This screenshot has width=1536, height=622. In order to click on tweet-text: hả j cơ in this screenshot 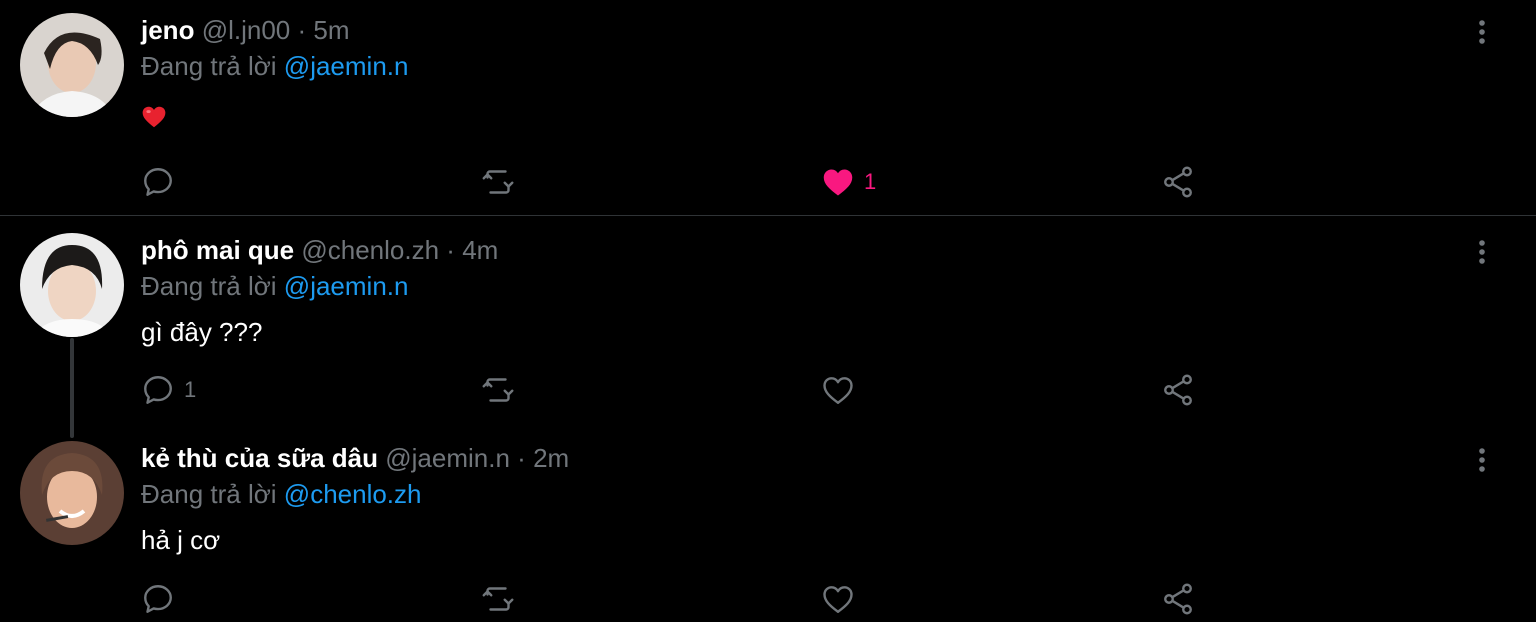, I will do `click(181, 540)`.